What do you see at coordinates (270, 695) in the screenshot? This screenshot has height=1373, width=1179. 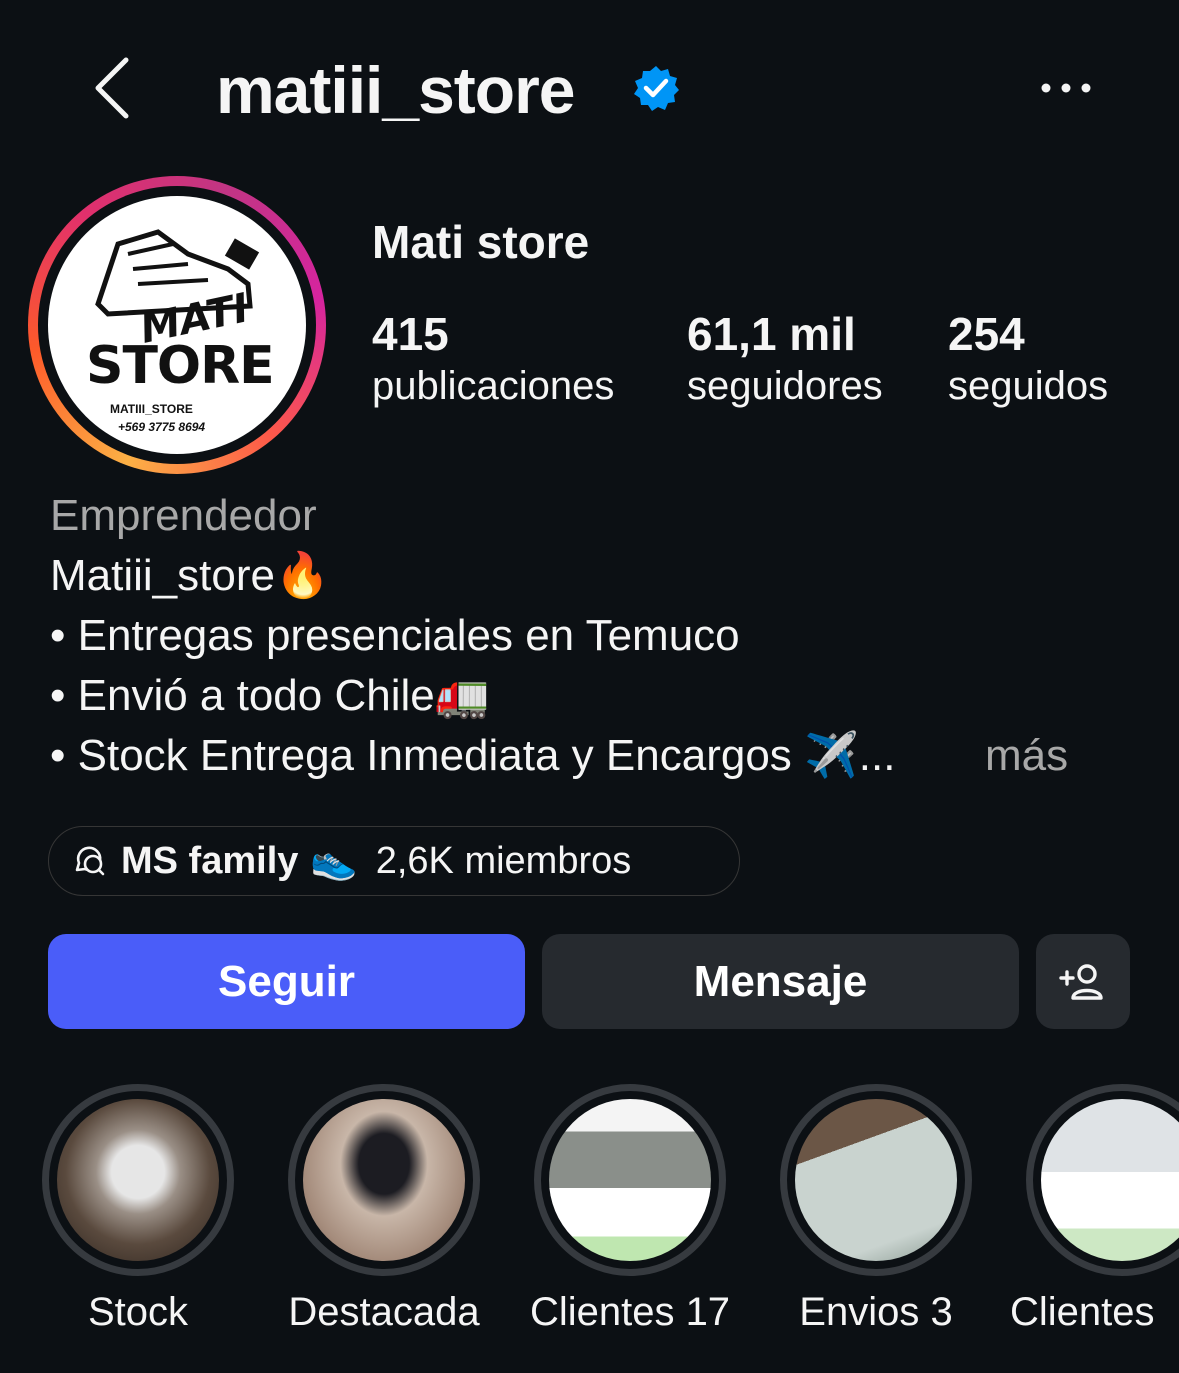 I see `bio-line: • Envió a todo Chile🚛` at bounding box center [270, 695].